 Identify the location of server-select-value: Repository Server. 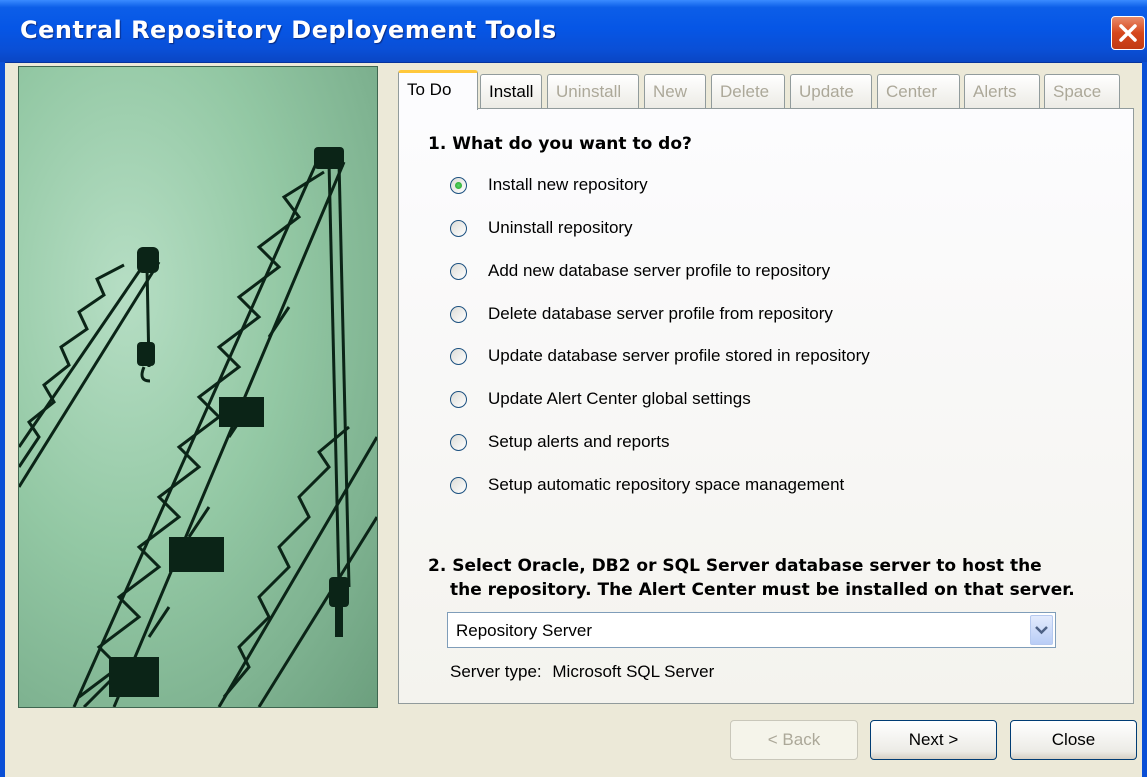
(524, 630).